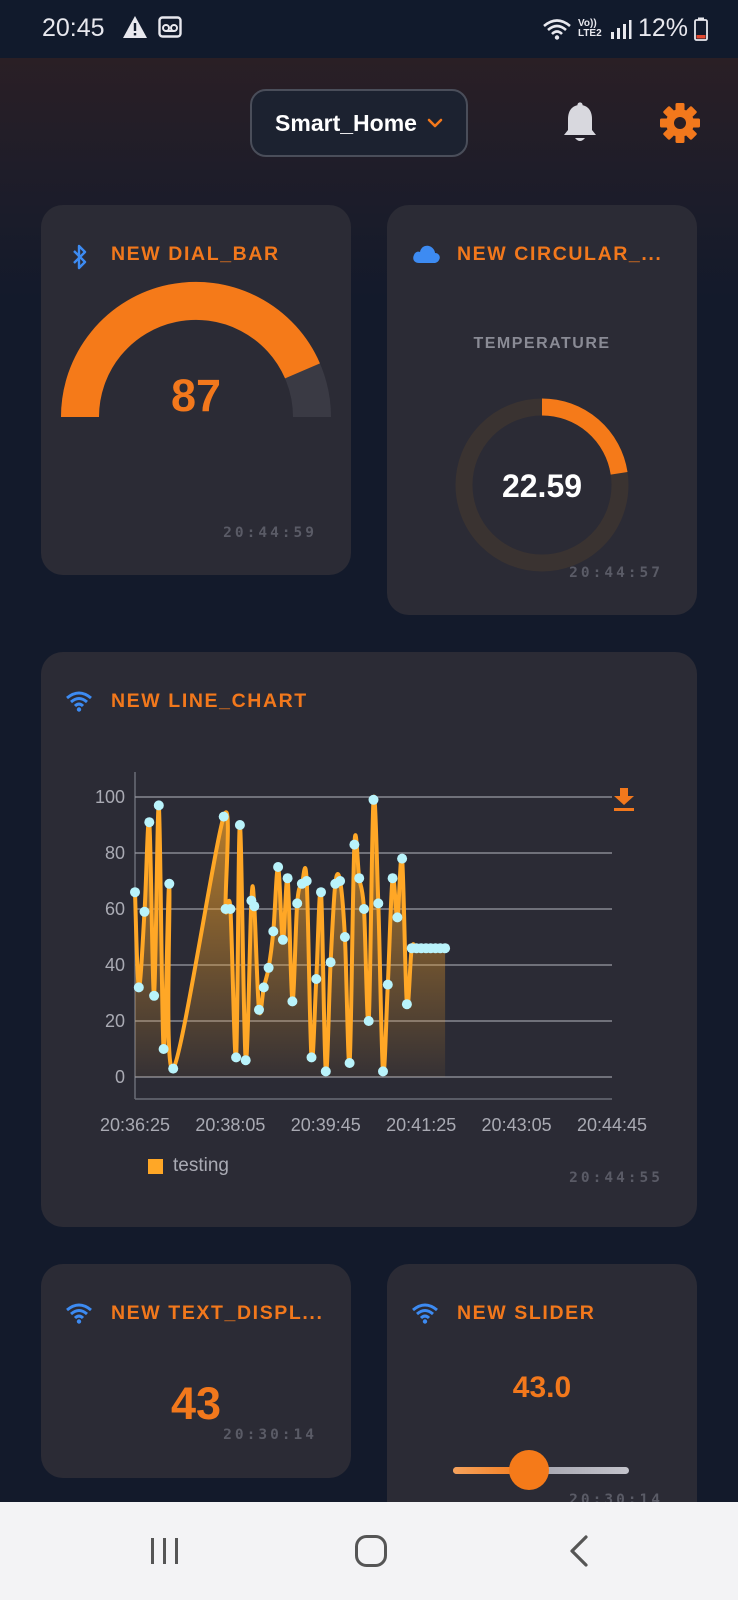 Image resolution: width=738 pixels, height=1600 pixels. Describe the element at coordinates (616, 1178) in the screenshot. I see `line-chart-timestamp: 20:44:55` at that location.